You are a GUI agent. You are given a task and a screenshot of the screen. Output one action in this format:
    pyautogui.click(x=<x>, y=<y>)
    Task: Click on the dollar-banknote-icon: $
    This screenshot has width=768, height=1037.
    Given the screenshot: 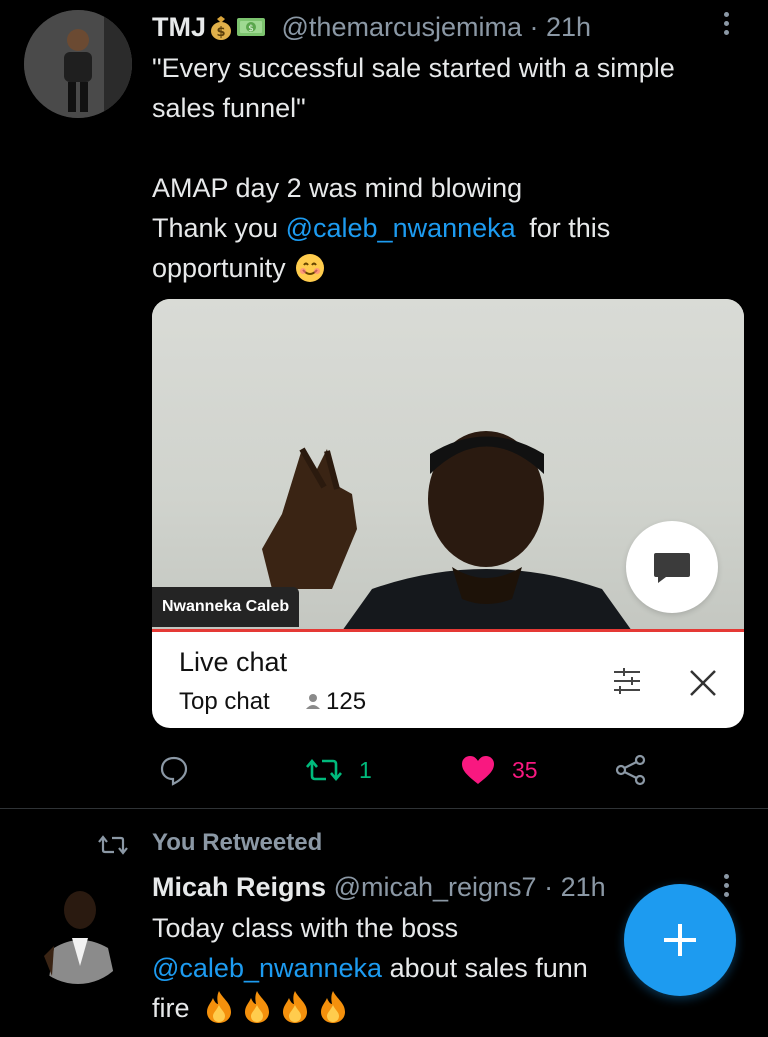 What is the action you would take?
    pyautogui.click(x=251, y=27)
    